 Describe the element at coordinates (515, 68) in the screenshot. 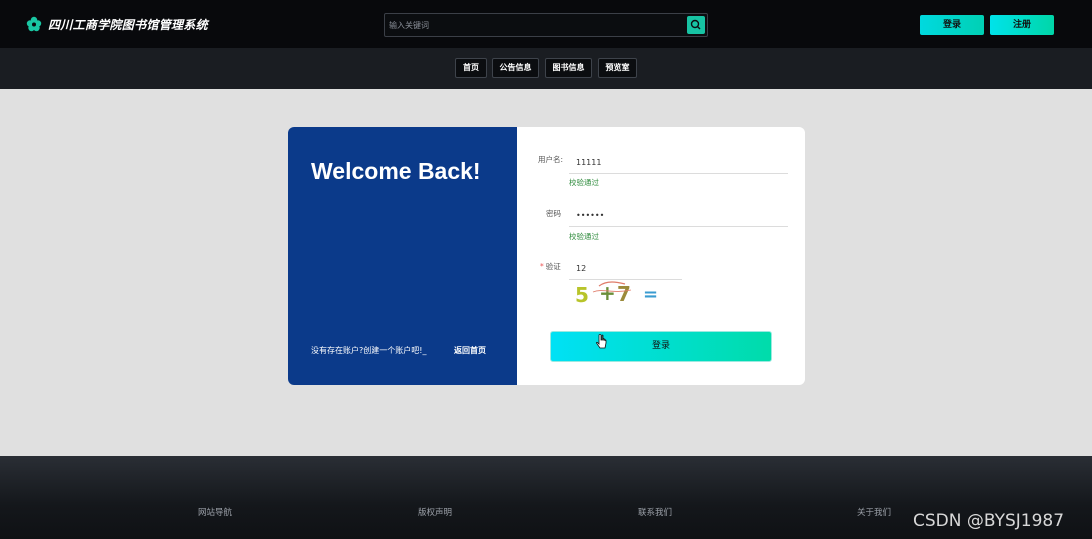

I see `nav-item-announcements: 公告信息` at that location.